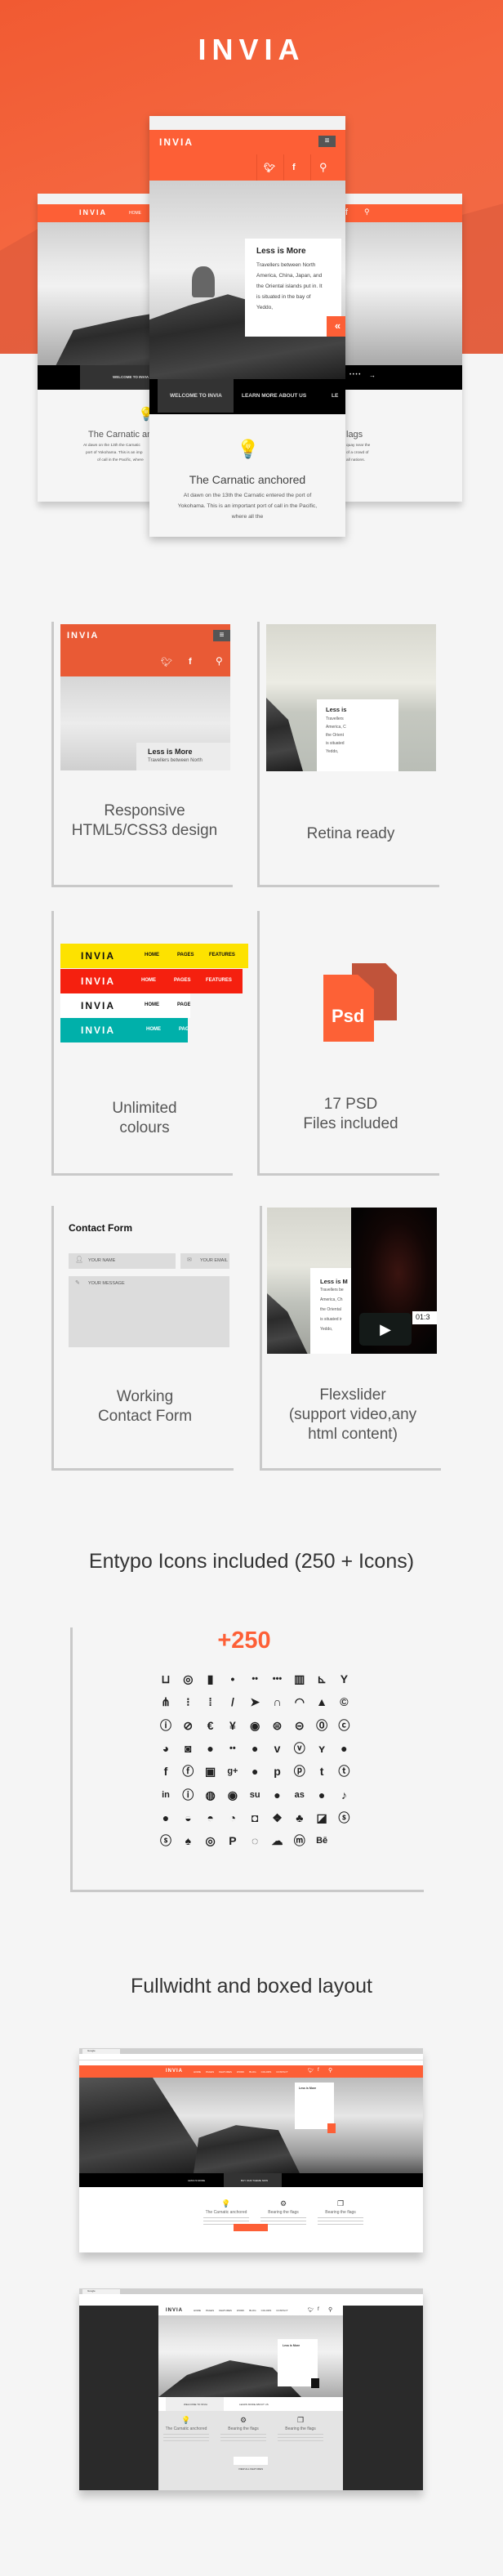 This screenshot has width=503, height=2576. I want to click on linkedin-icon: in, so click(166, 1795).